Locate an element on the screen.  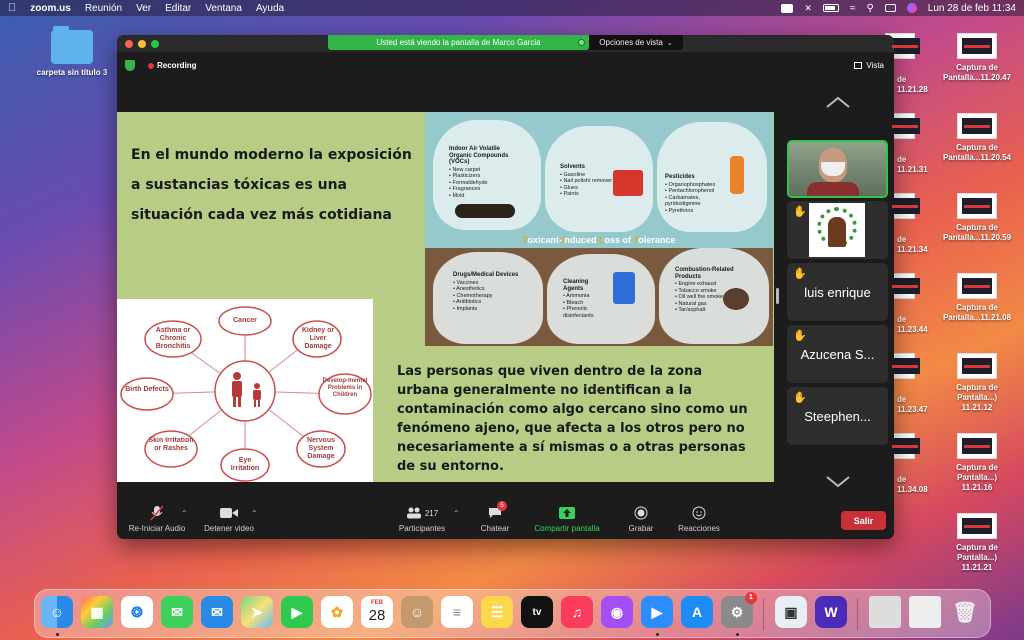
bag-item: • Anesthetics is located at coordinates (469, 289).